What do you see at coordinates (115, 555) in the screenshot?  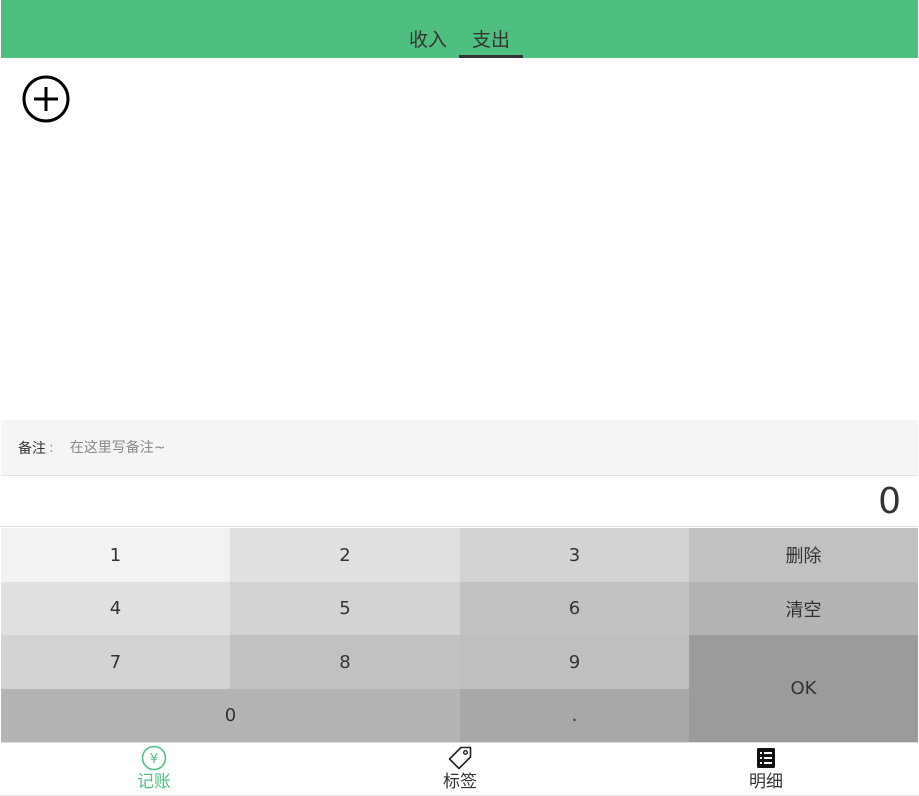 I see `key-1: 1` at bounding box center [115, 555].